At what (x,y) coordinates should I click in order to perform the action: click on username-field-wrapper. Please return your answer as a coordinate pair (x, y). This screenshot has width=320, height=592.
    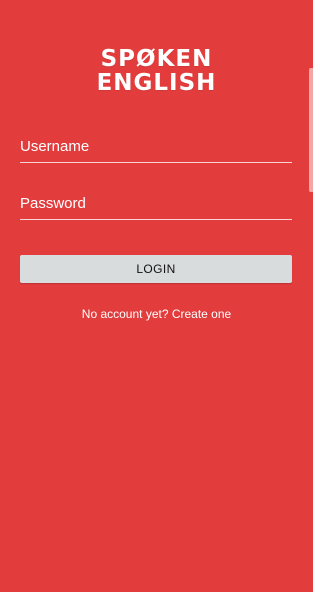
    Looking at the image, I should click on (156, 146).